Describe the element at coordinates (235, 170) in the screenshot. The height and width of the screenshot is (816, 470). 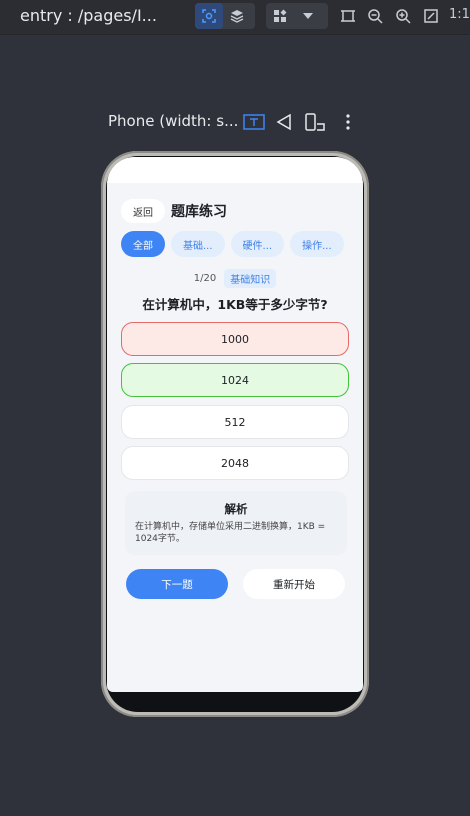
I see `status-bar` at that location.